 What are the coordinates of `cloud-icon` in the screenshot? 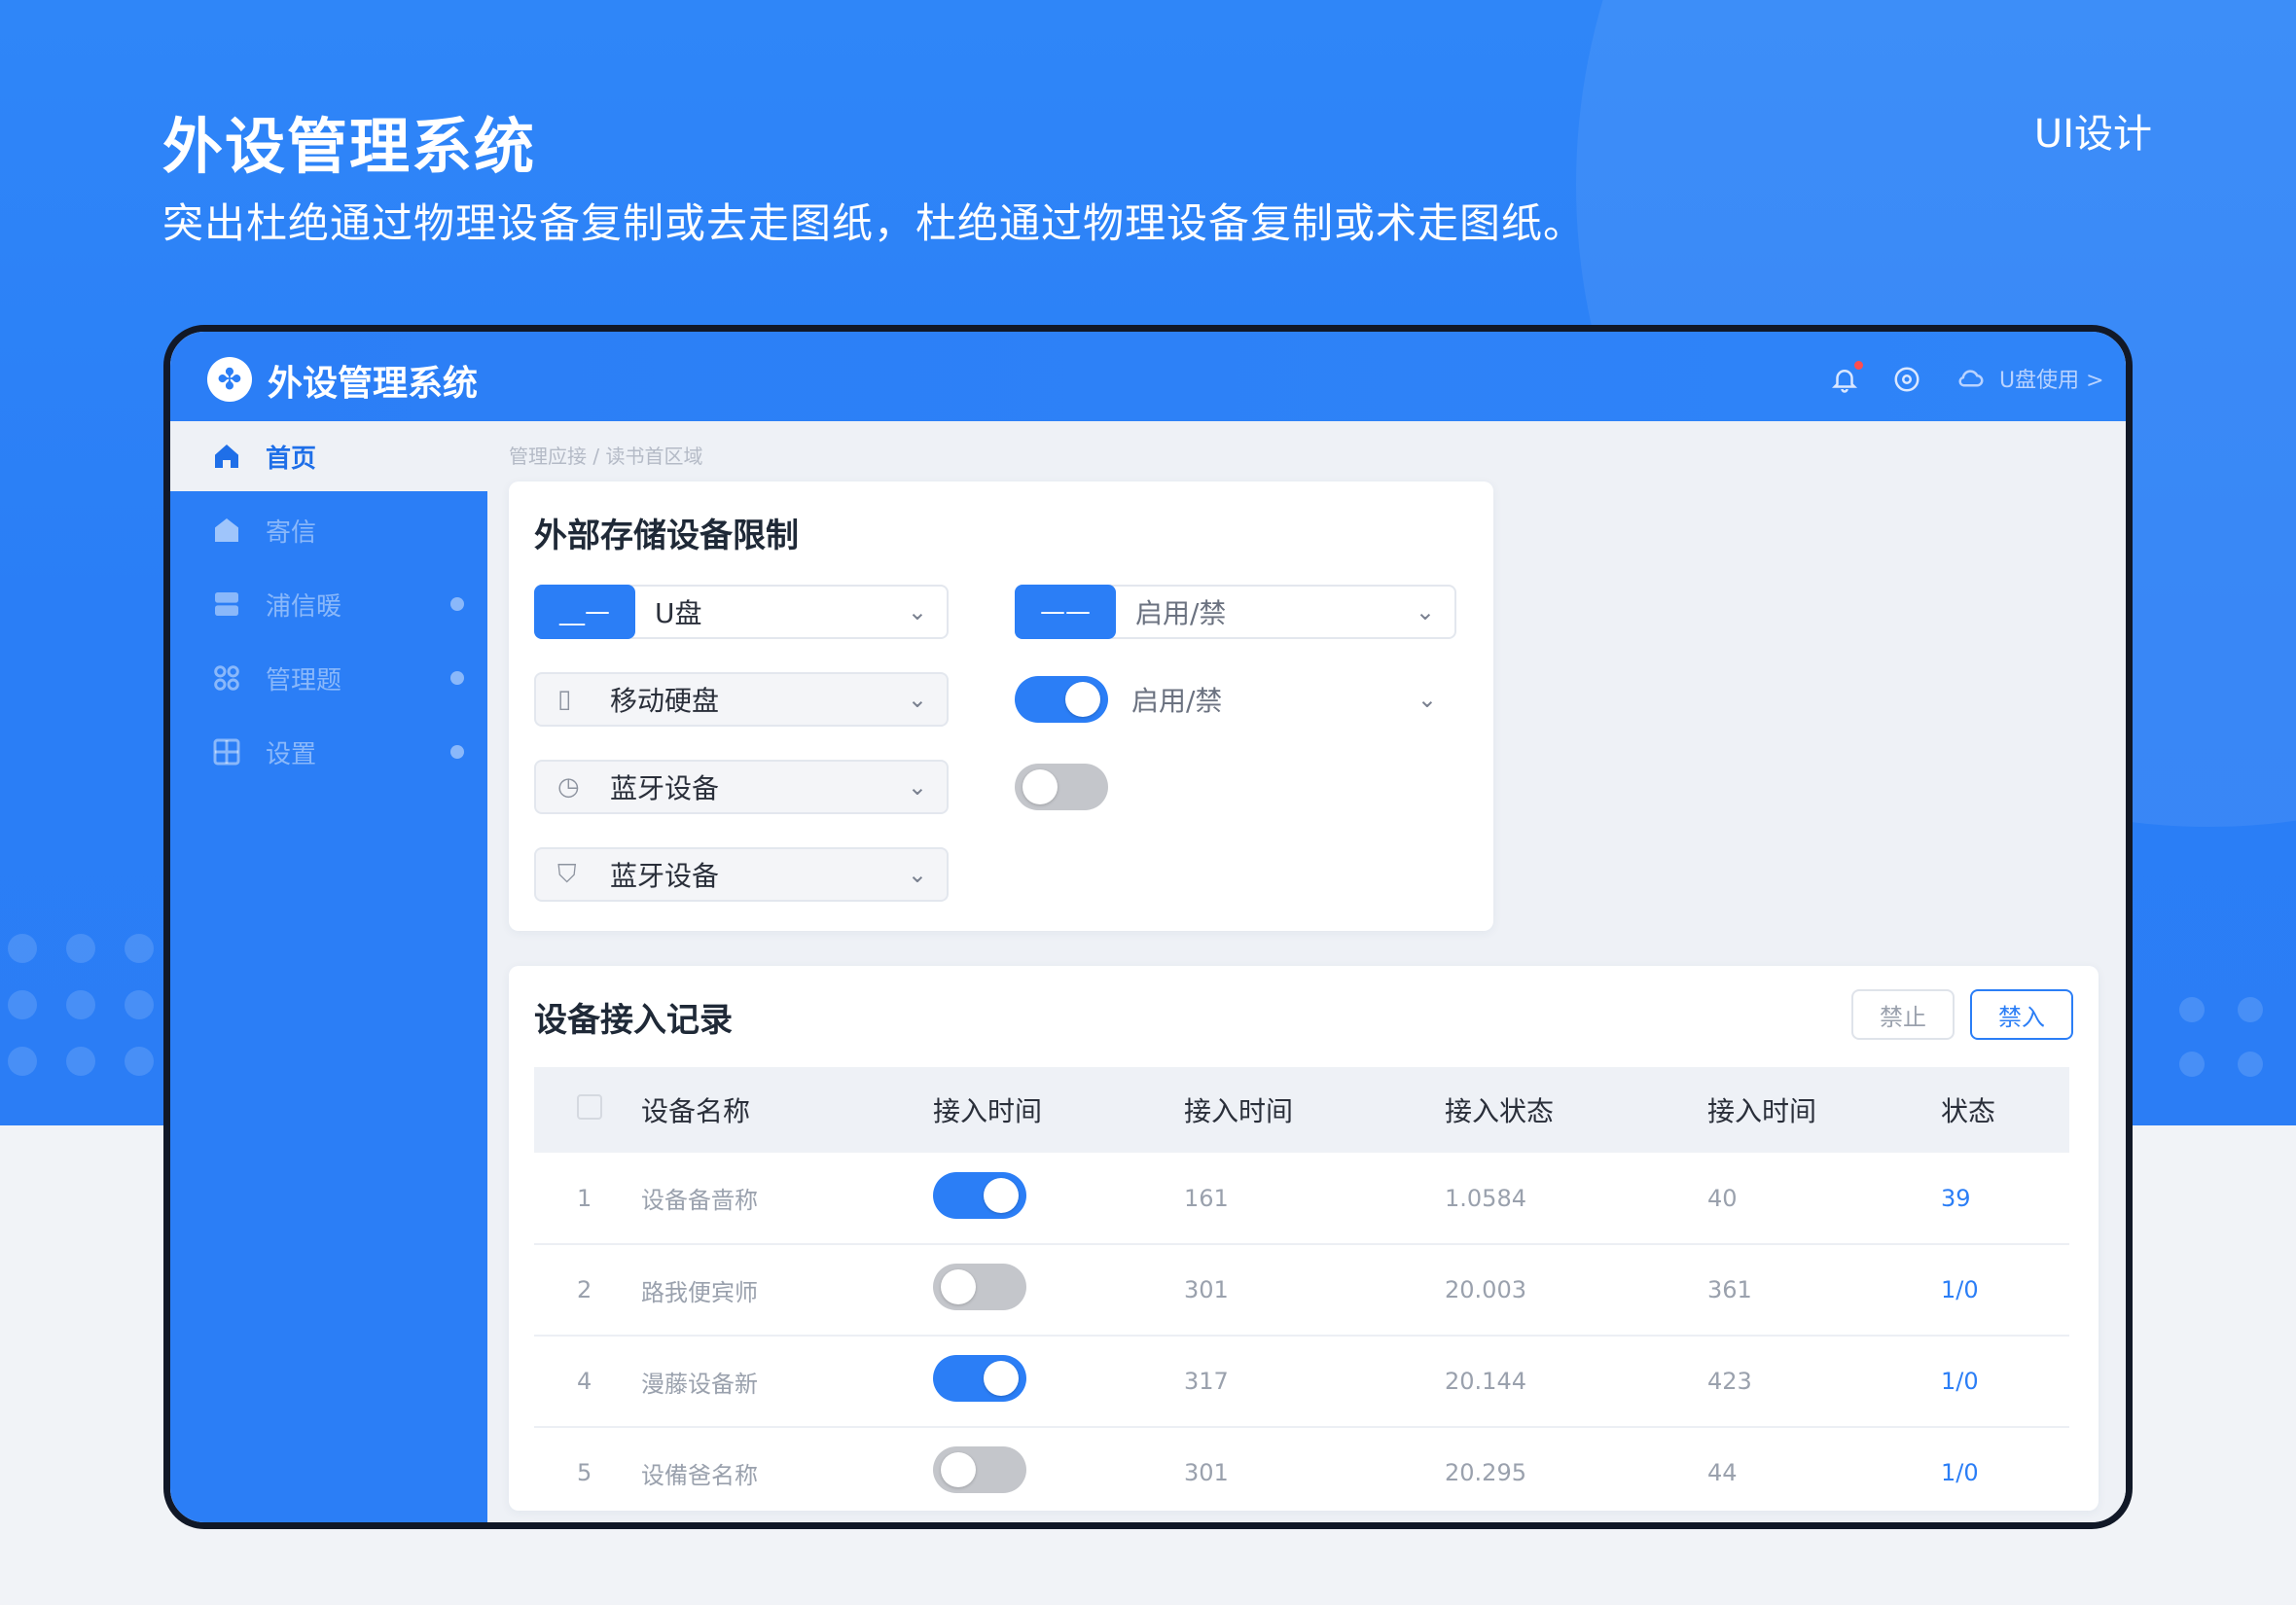 It's located at (1971, 379).